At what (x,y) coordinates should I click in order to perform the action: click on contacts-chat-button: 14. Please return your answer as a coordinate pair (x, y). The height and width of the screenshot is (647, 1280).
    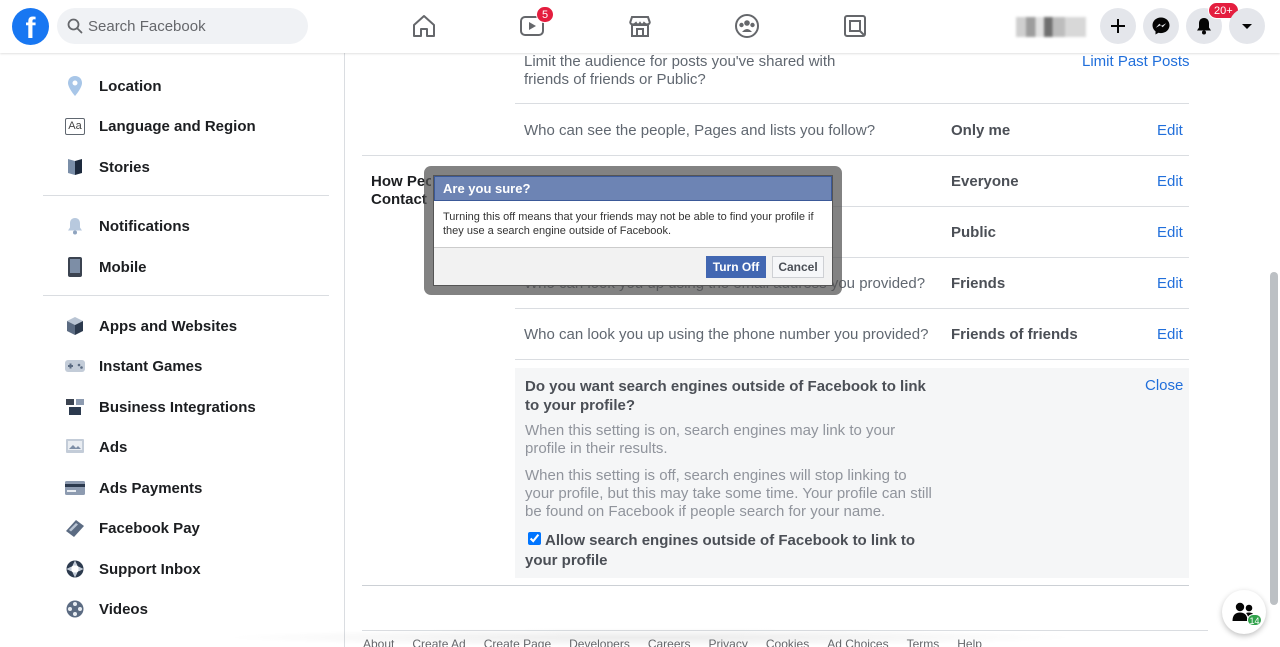
    Looking at the image, I should click on (1244, 612).